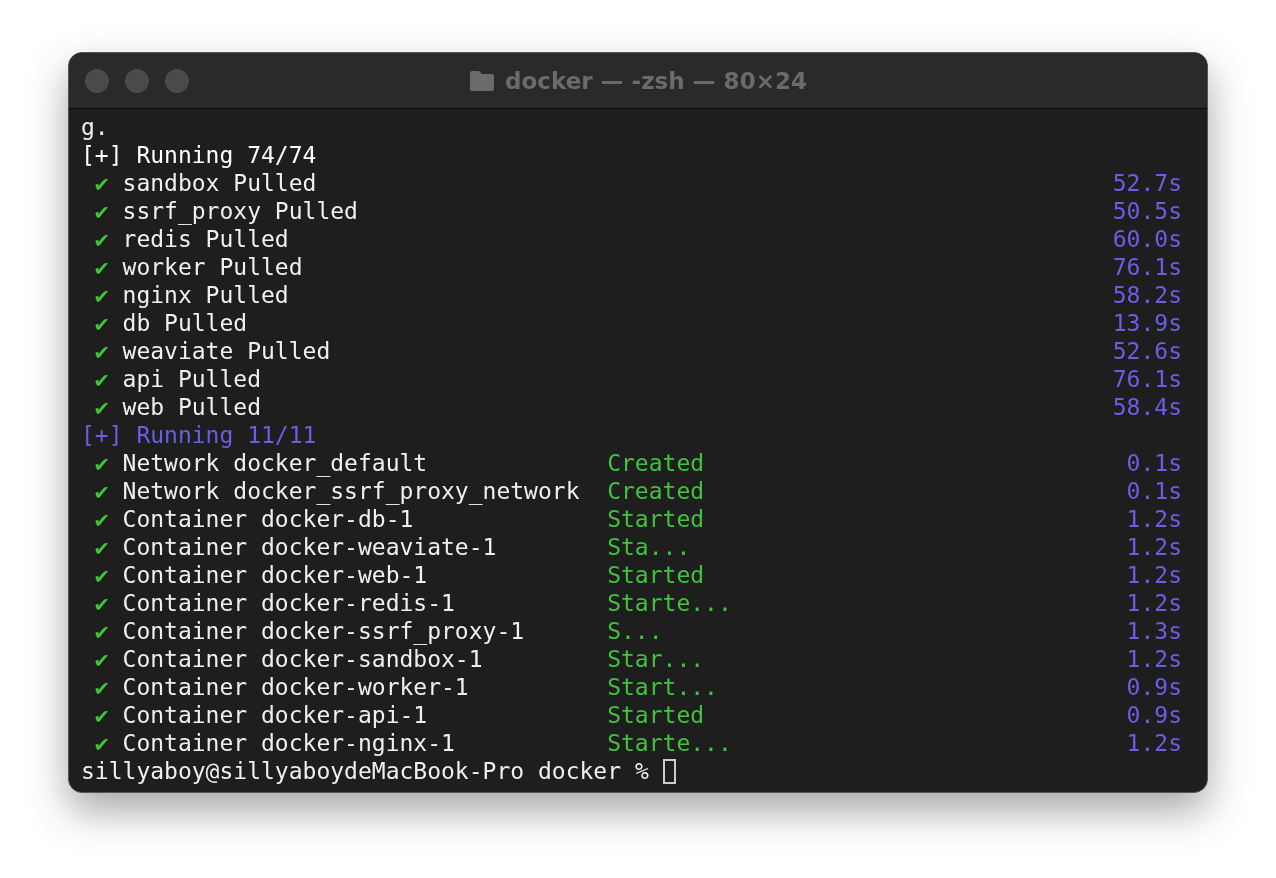 The image size is (1276, 878). I want to click on shell-prompt: sillyaboy@sillyaboydeMacBook-Pro docker %, so click(365, 771).